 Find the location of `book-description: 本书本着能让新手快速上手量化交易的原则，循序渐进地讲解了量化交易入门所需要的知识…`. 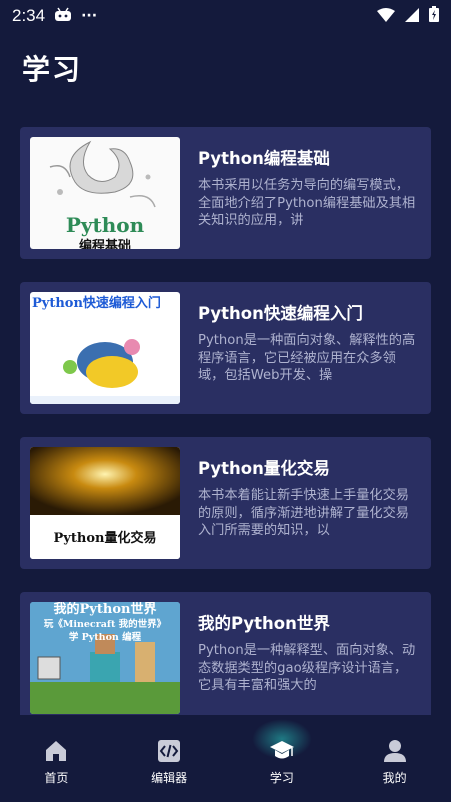

book-description: 本书本着能让新手快速上手量化交易的原则，循序渐进地讲解了量化交易入门所需要的知识… is located at coordinates (303, 513).